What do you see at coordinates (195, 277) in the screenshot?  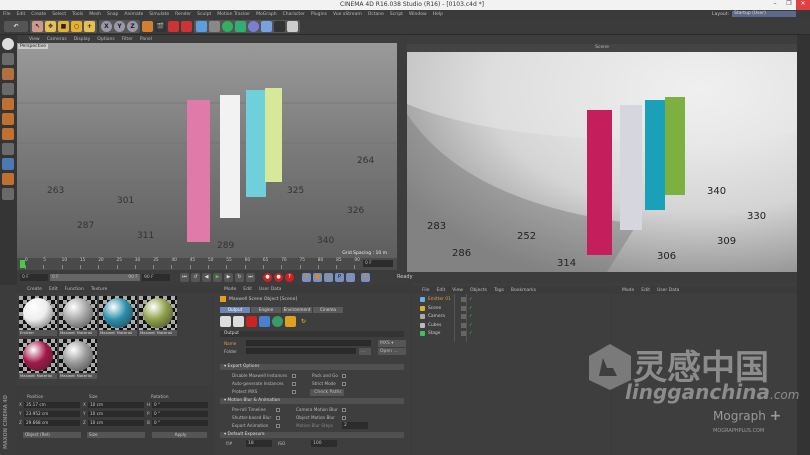 I see `previous-key-icon: ↺` at bounding box center [195, 277].